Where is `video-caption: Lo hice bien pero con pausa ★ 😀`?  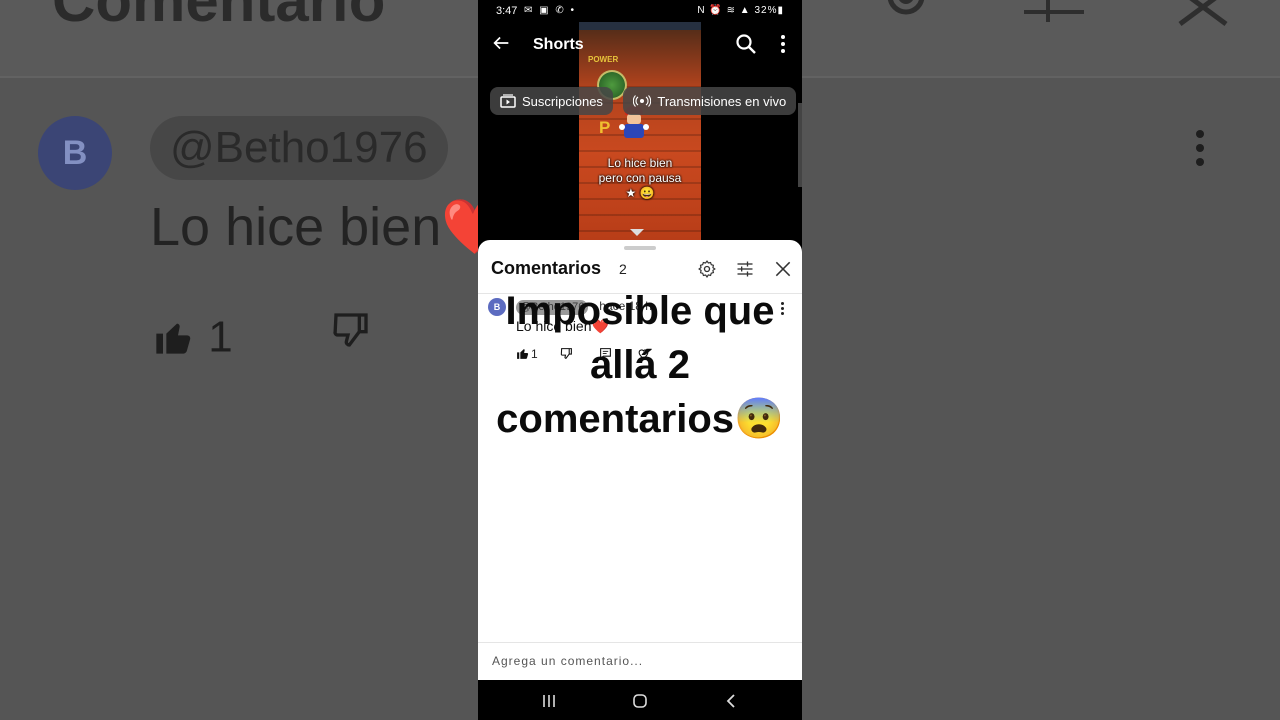 video-caption: Lo hice bien pero con pausa ★ 😀 is located at coordinates (640, 178).